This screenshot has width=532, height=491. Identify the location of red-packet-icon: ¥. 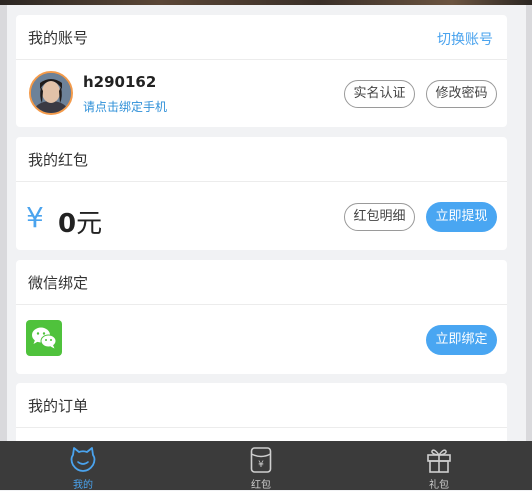
(261, 460).